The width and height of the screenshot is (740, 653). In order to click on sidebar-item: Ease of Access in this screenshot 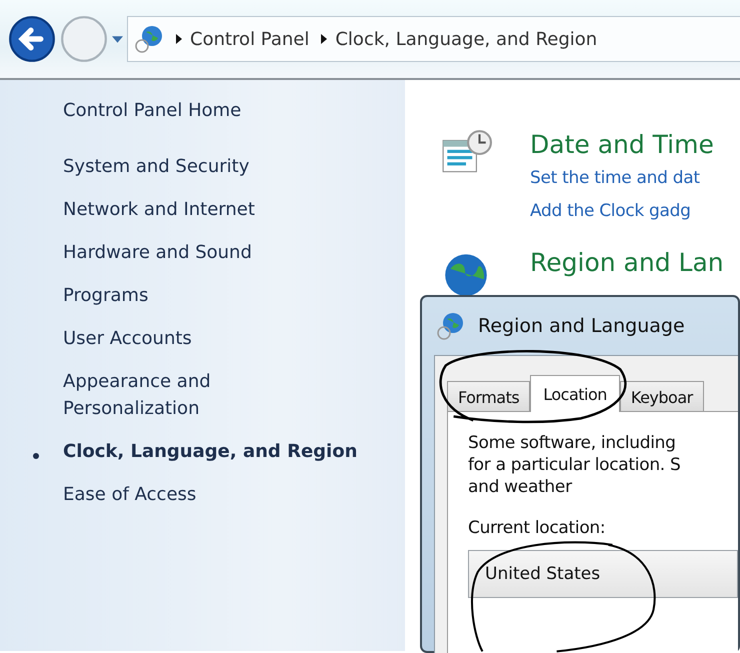, I will do `click(129, 494)`.